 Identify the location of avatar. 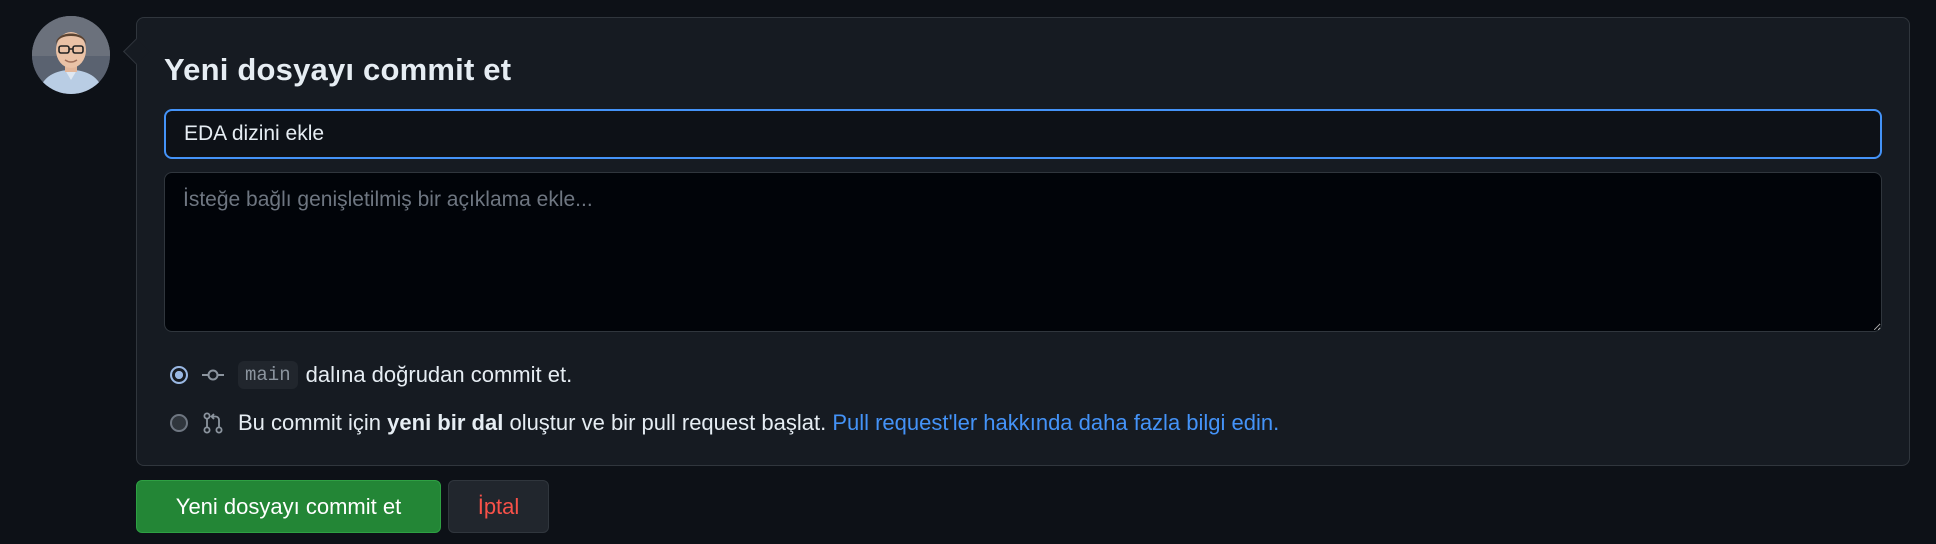
(71, 55).